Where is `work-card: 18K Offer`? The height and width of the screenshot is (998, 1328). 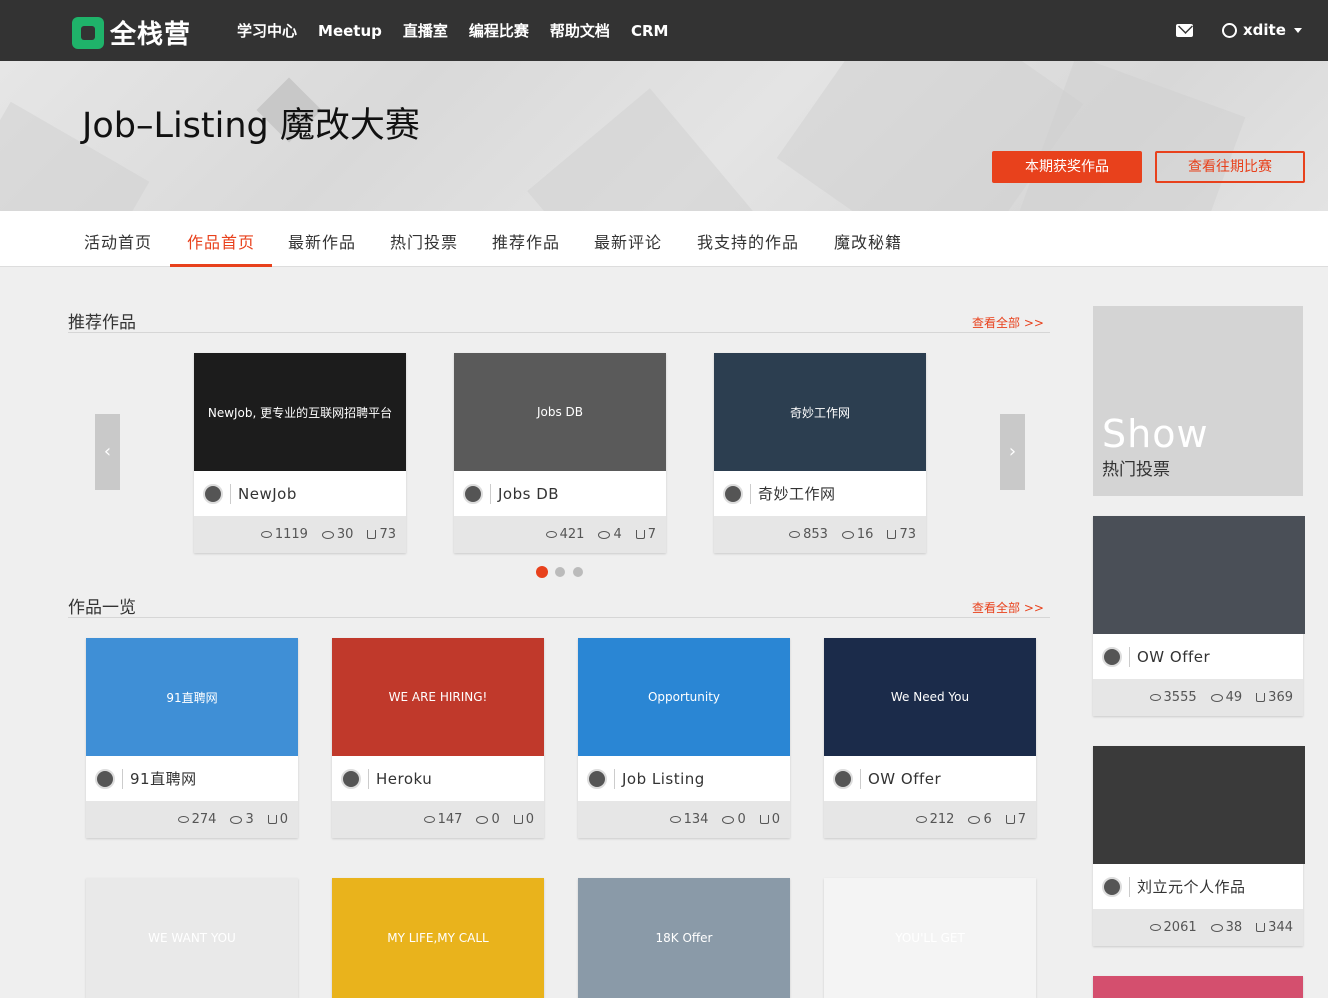
work-card: 18K Offer is located at coordinates (684, 938).